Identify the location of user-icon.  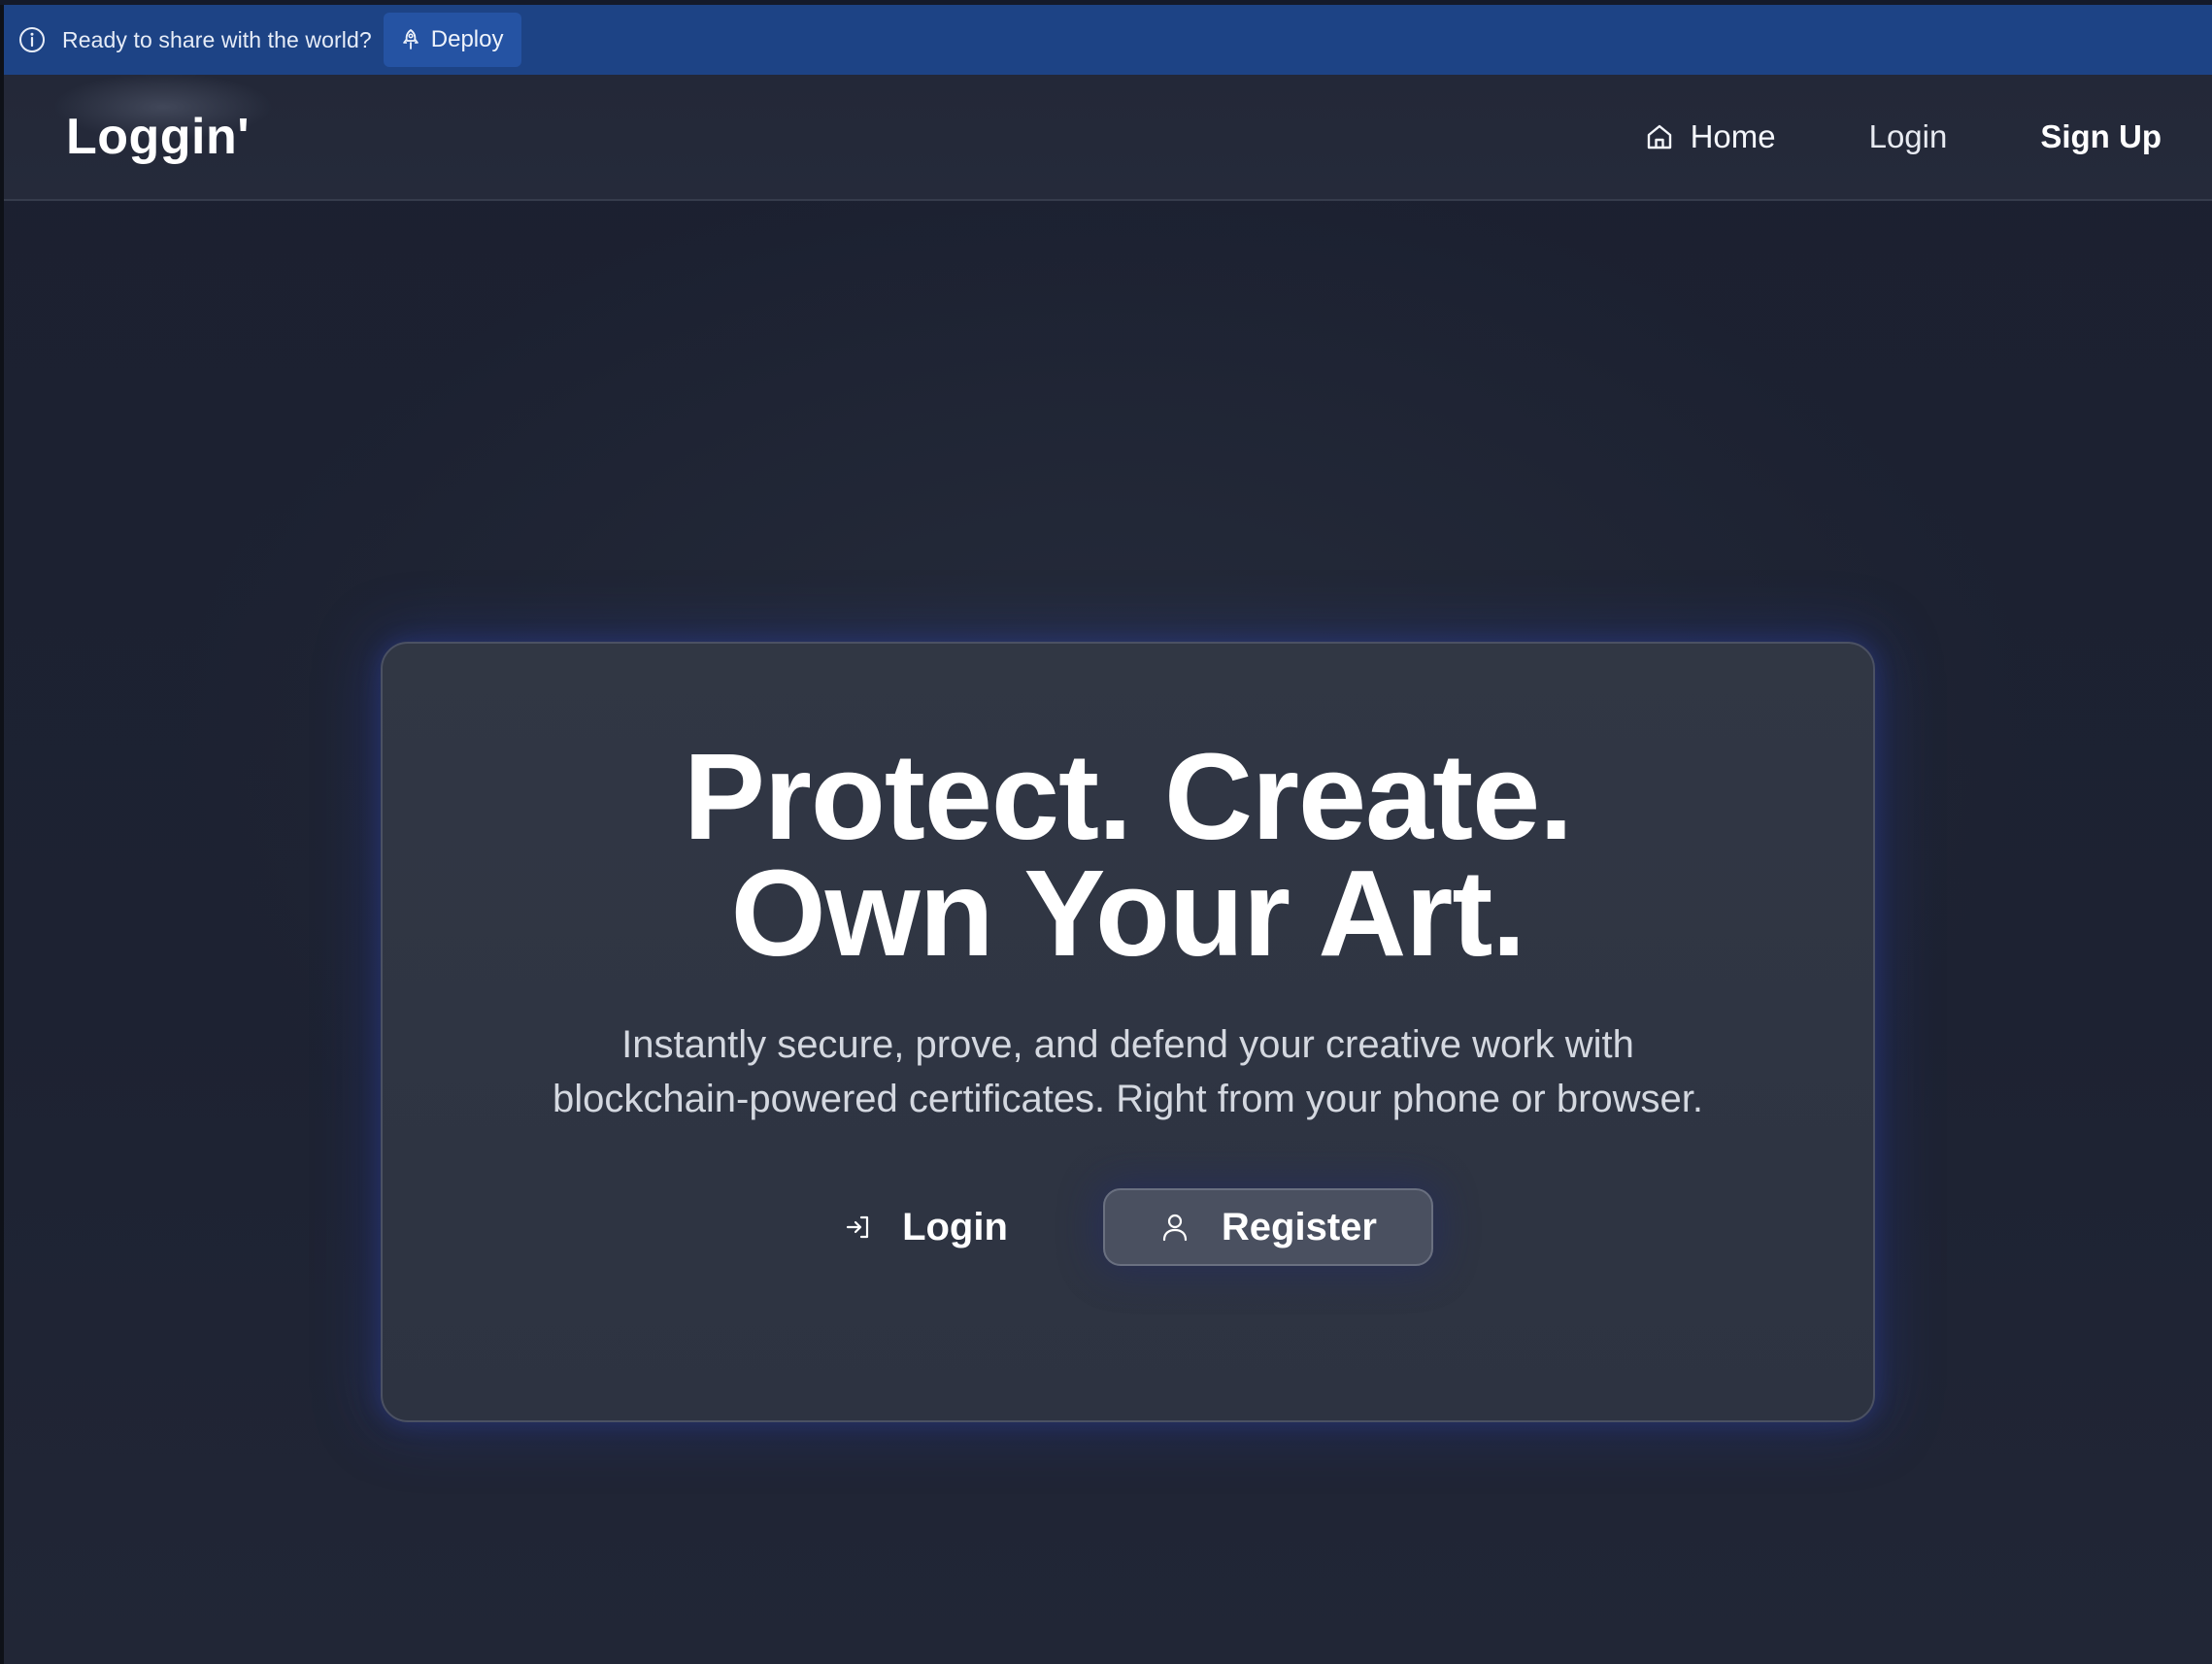
(1174, 1227).